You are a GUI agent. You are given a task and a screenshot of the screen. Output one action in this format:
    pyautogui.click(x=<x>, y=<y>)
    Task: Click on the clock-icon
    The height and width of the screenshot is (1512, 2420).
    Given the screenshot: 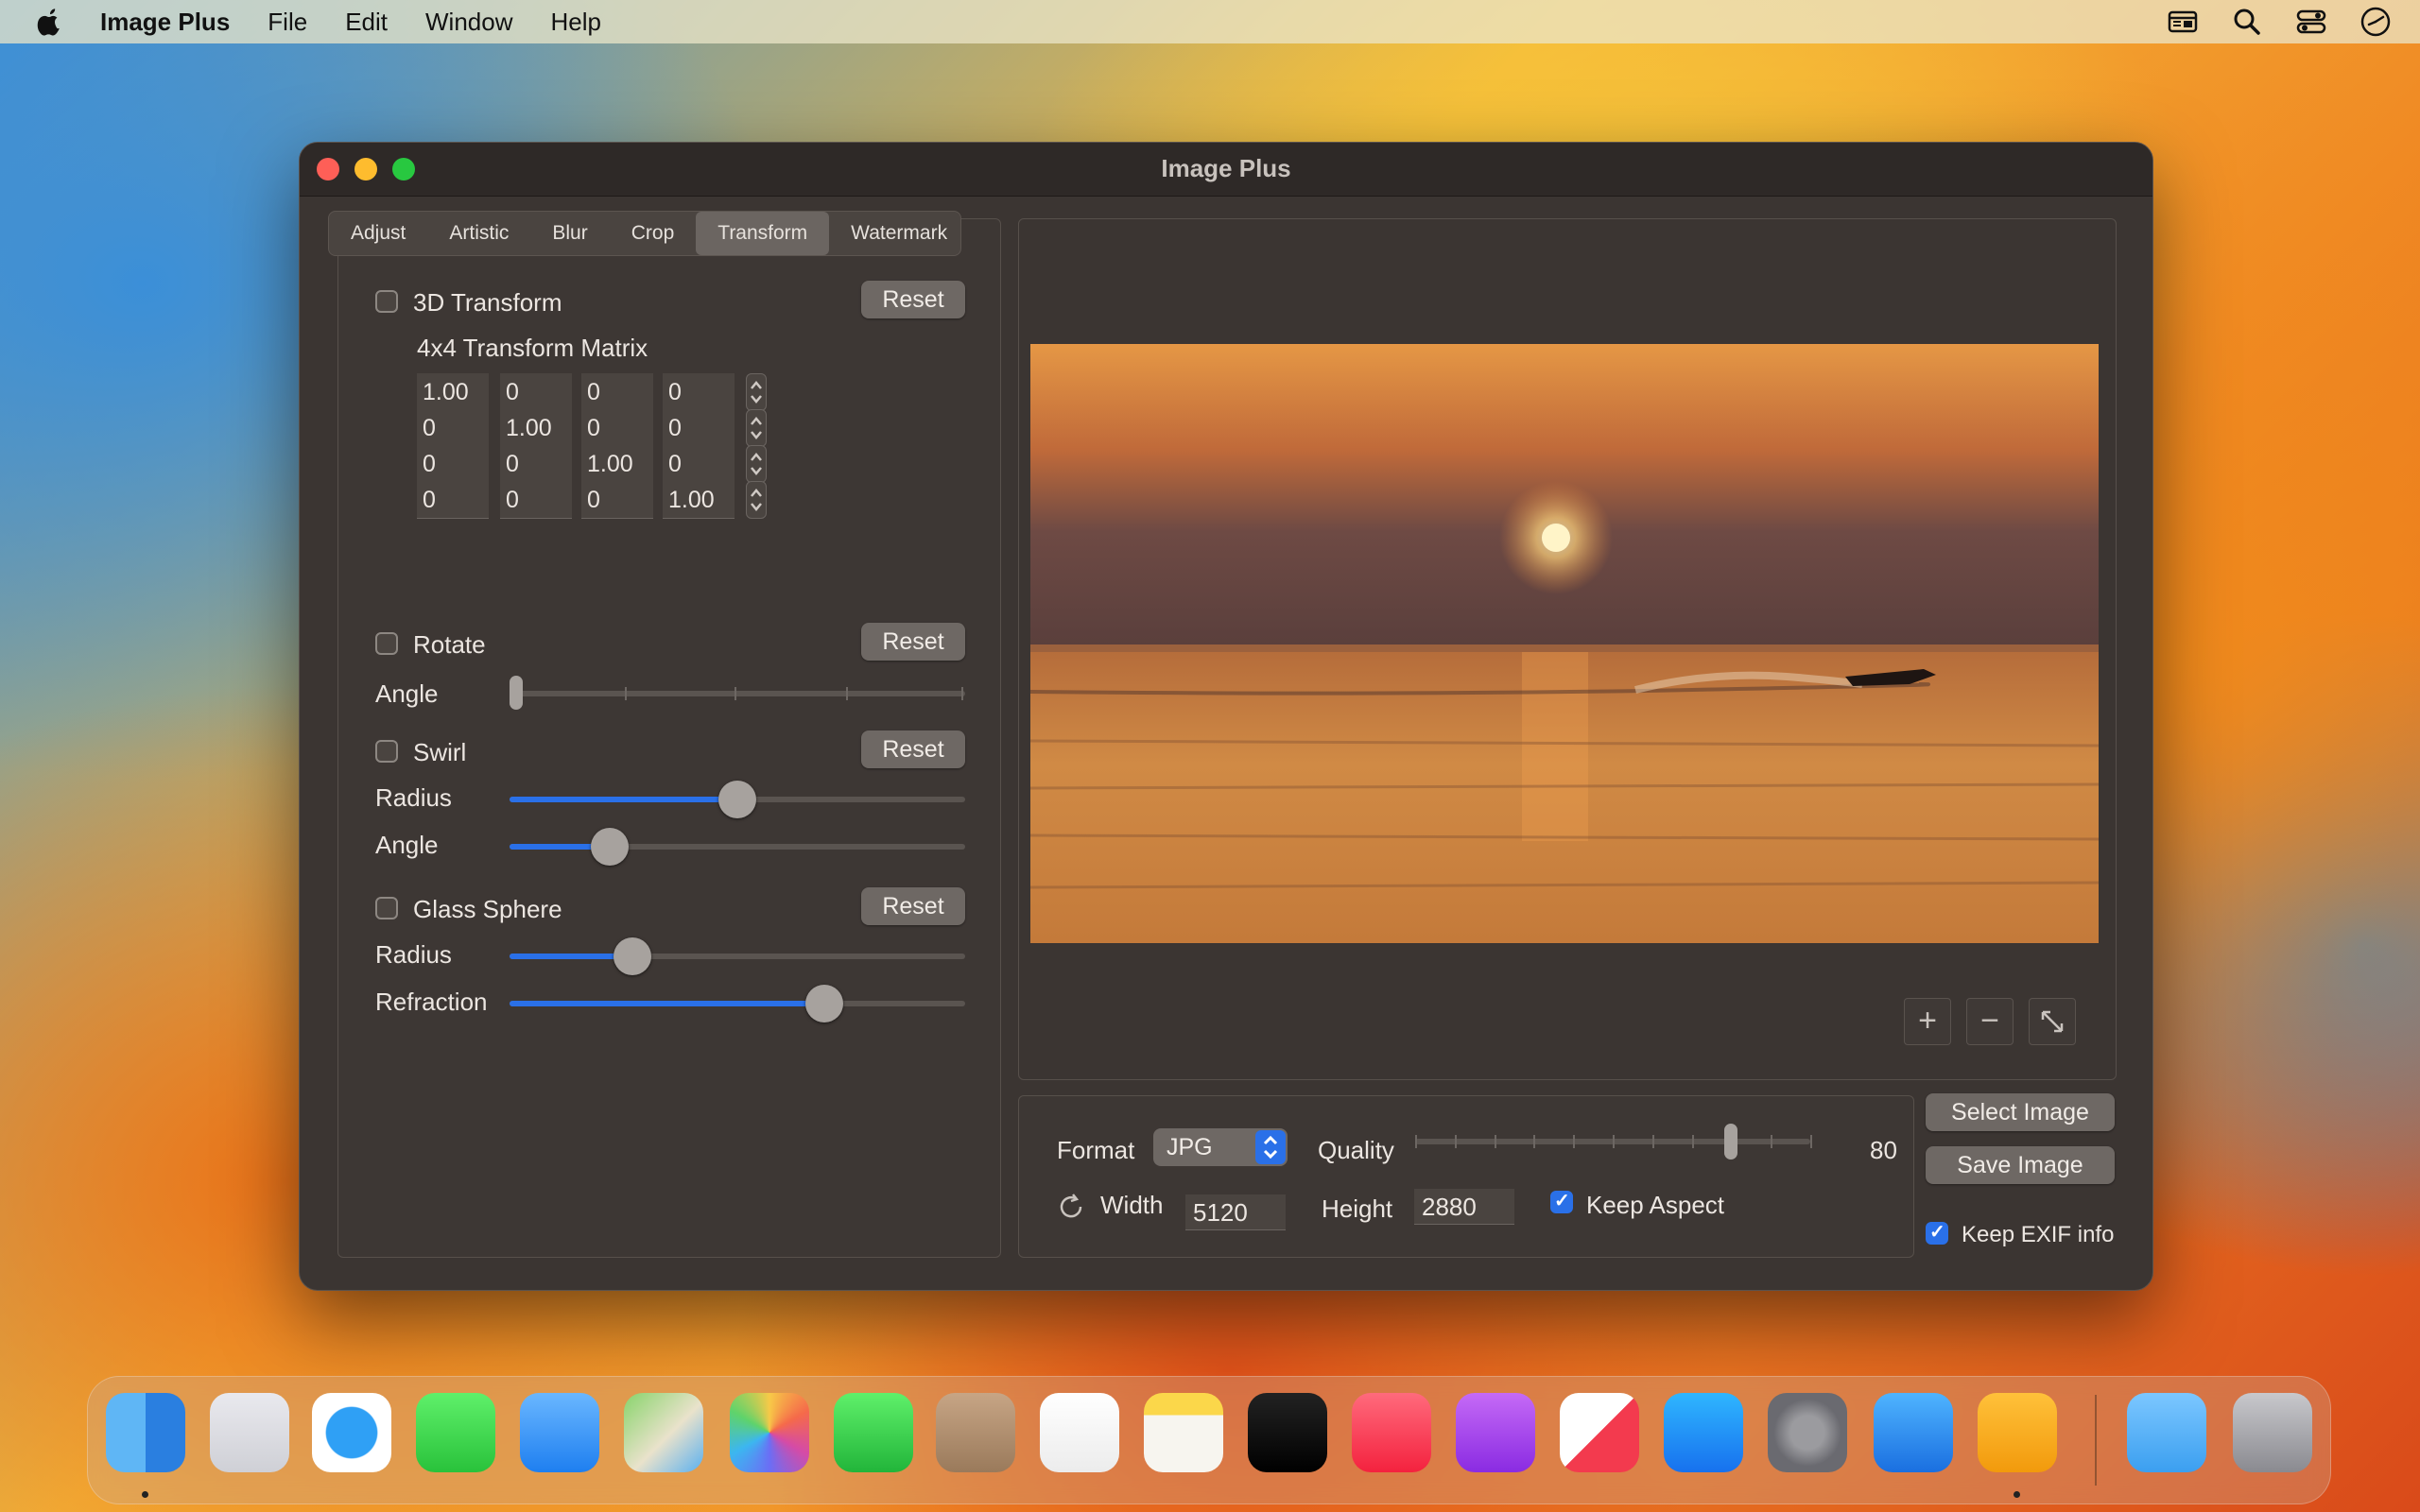 What is the action you would take?
    pyautogui.click(x=2376, y=22)
    